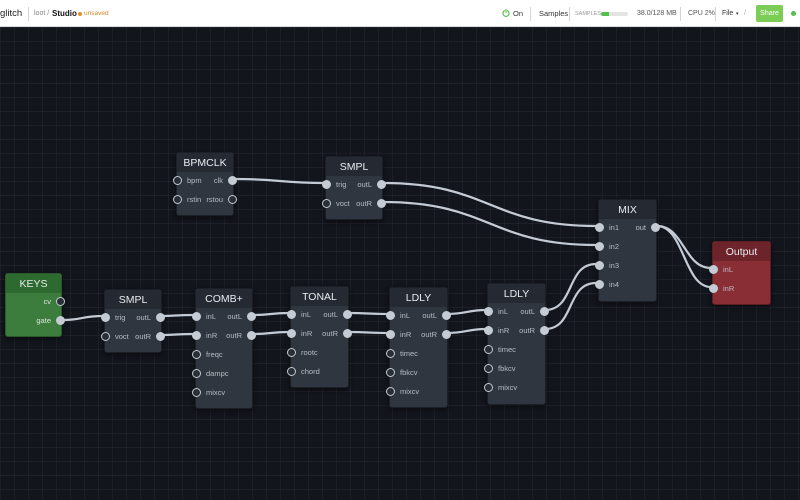 The height and width of the screenshot is (500, 800). I want to click on node-title: KEYS, so click(33, 283).